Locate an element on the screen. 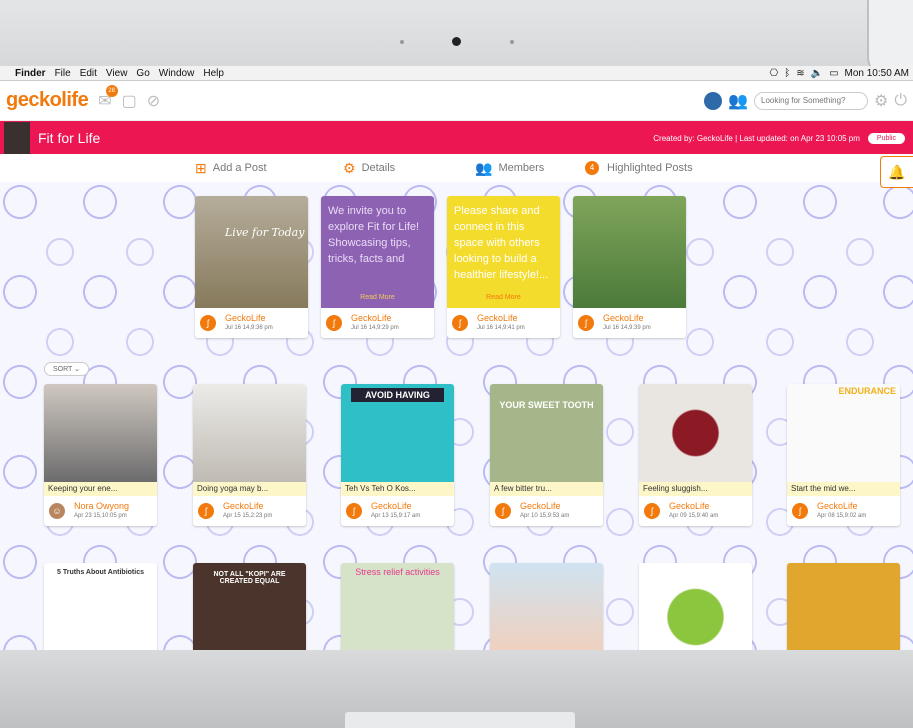  post-meta: ☺ Nora Owyong Apr 23 15,10:05 pm is located at coordinates (100, 511).